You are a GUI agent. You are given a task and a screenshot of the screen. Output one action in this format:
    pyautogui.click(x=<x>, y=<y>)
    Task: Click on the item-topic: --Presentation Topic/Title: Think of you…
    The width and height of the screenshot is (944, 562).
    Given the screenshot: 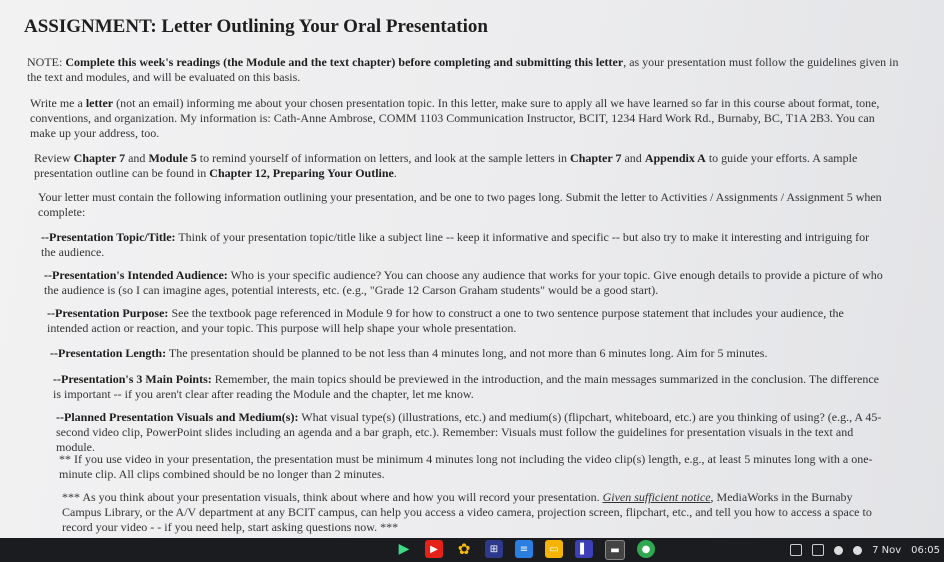 What is the action you would take?
    pyautogui.click(x=463, y=245)
    